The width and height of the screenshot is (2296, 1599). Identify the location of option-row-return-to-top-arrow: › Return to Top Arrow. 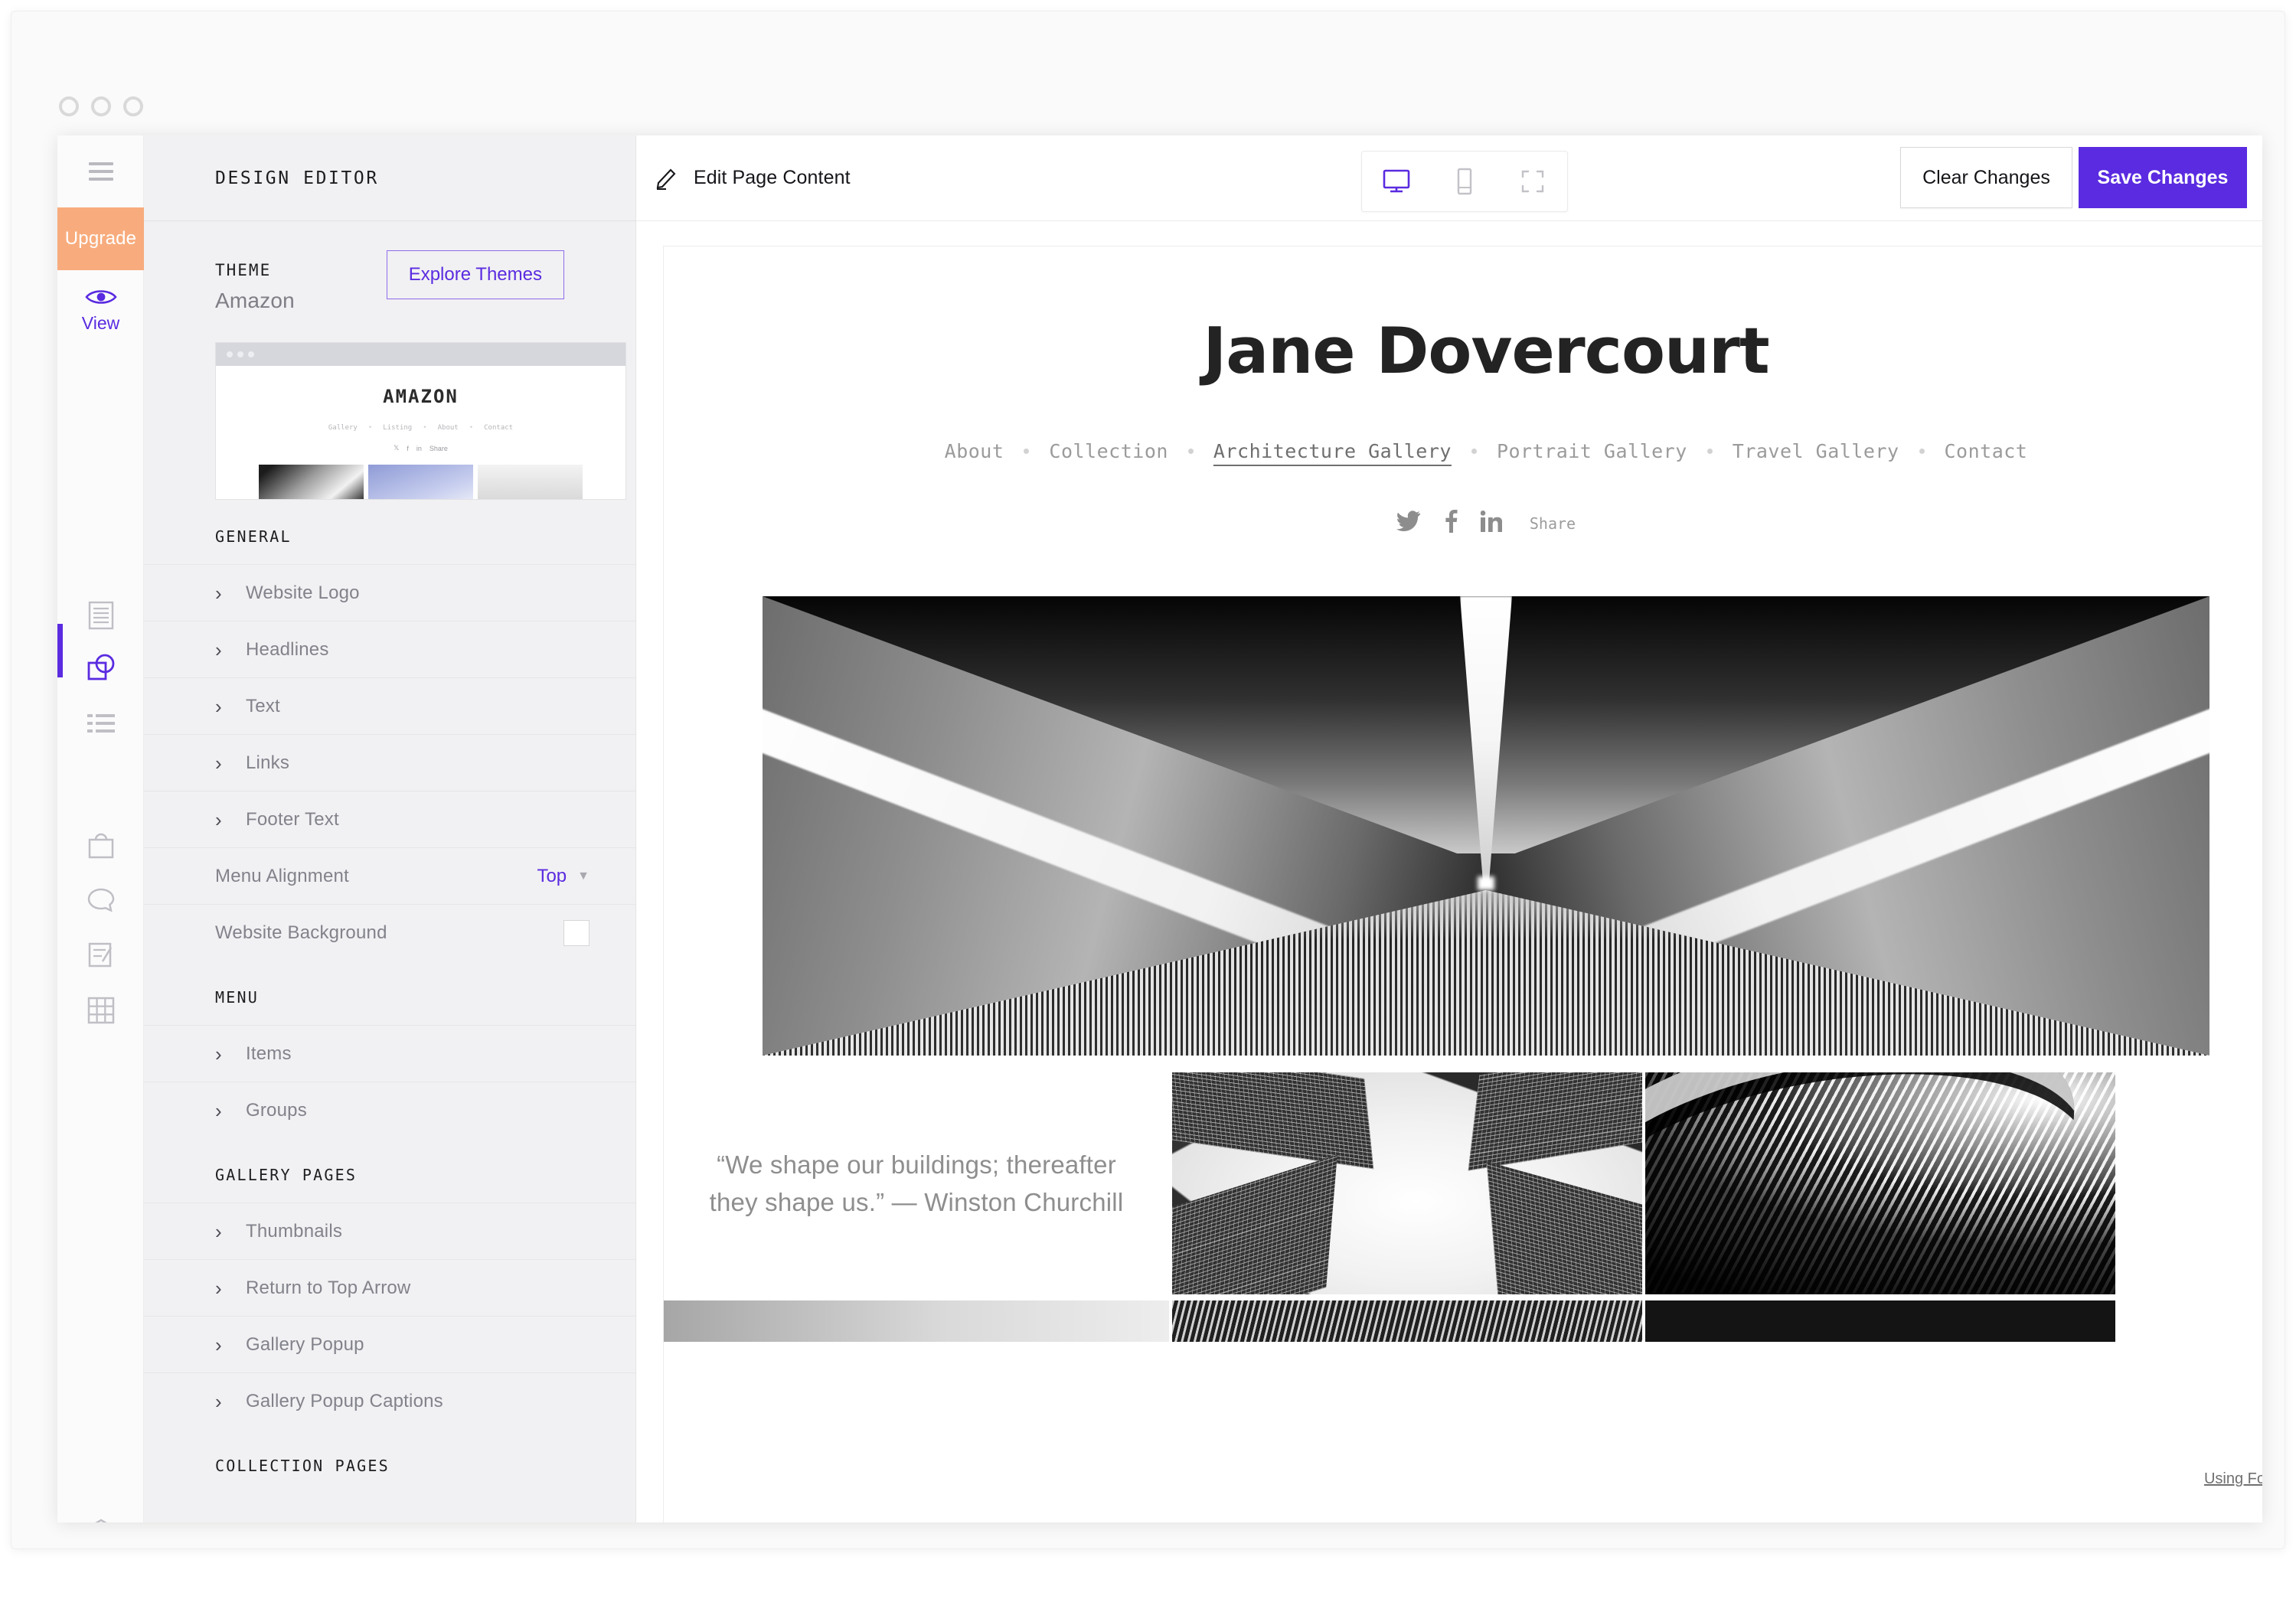
(389, 1287).